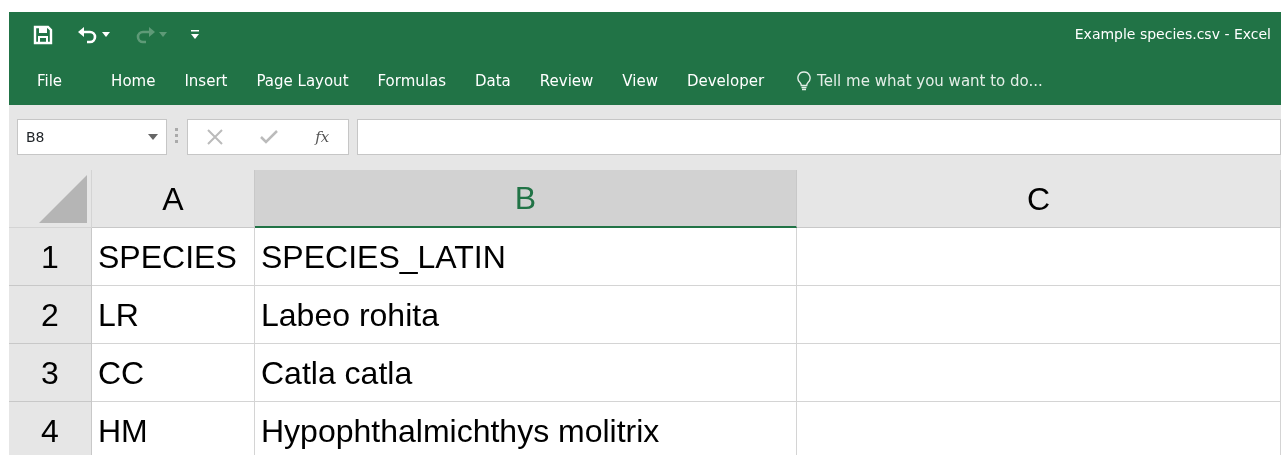 The width and height of the screenshot is (1281, 455). Describe the element at coordinates (302, 81) in the screenshot. I see `ribbon-tab: Page Layout` at that location.